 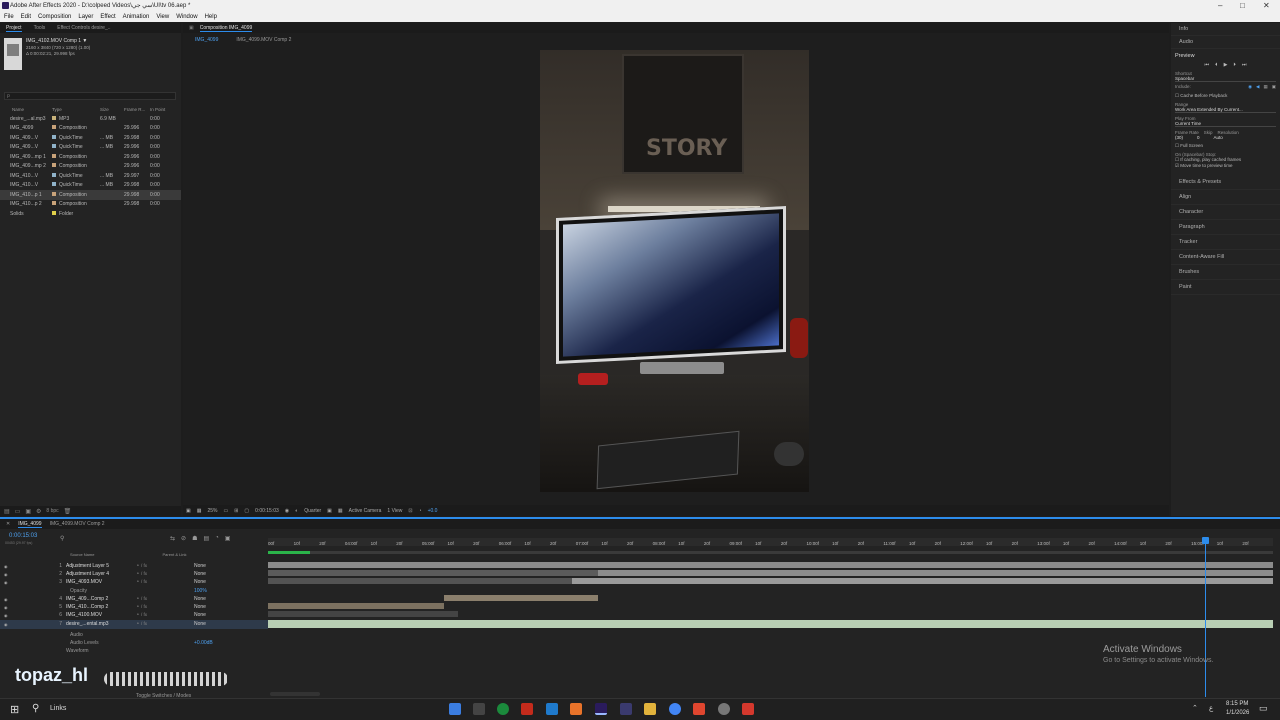 What do you see at coordinates (101, 624) in the screenshot?
I see `layer-name: desire_...ental.mp3` at bounding box center [101, 624].